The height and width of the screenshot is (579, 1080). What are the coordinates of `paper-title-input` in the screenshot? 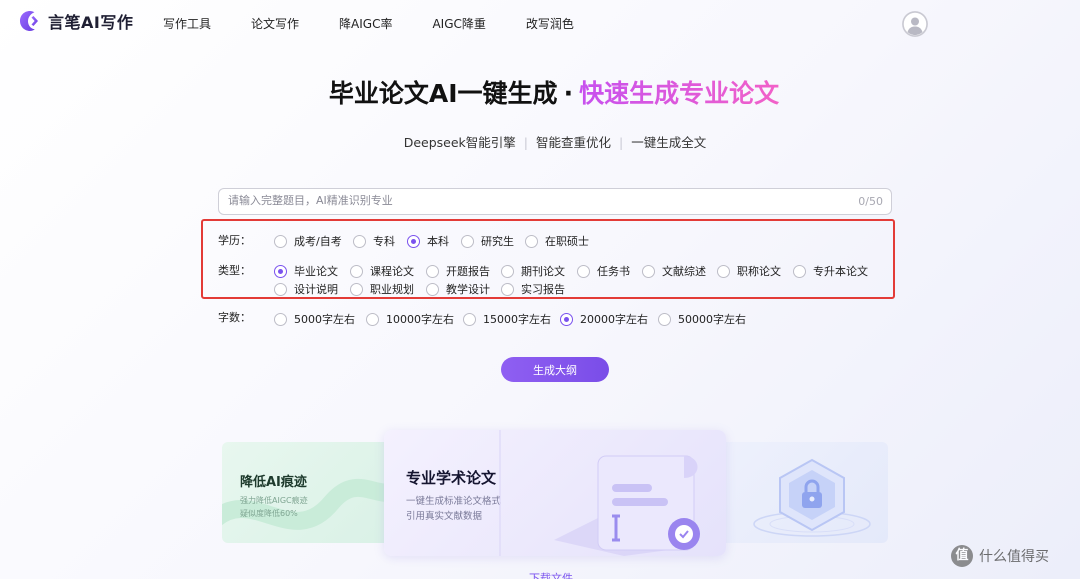 It's located at (528, 200).